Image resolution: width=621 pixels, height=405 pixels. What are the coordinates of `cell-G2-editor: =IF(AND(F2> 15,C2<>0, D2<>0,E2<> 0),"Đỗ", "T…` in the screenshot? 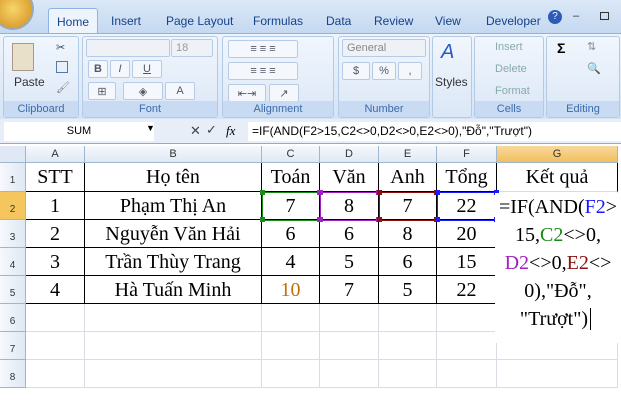 It's located at (558, 268).